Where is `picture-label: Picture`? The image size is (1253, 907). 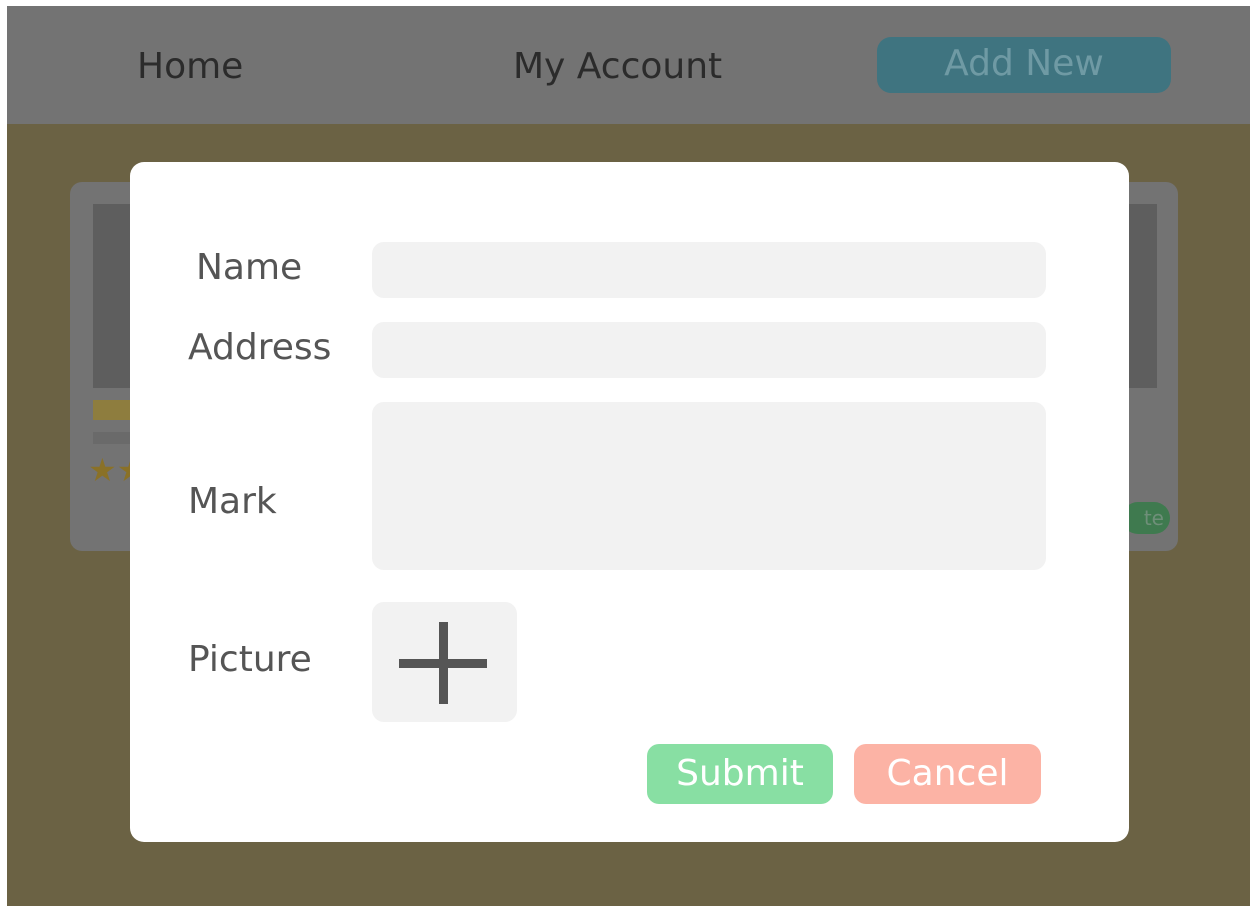 picture-label: Picture is located at coordinates (250, 659).